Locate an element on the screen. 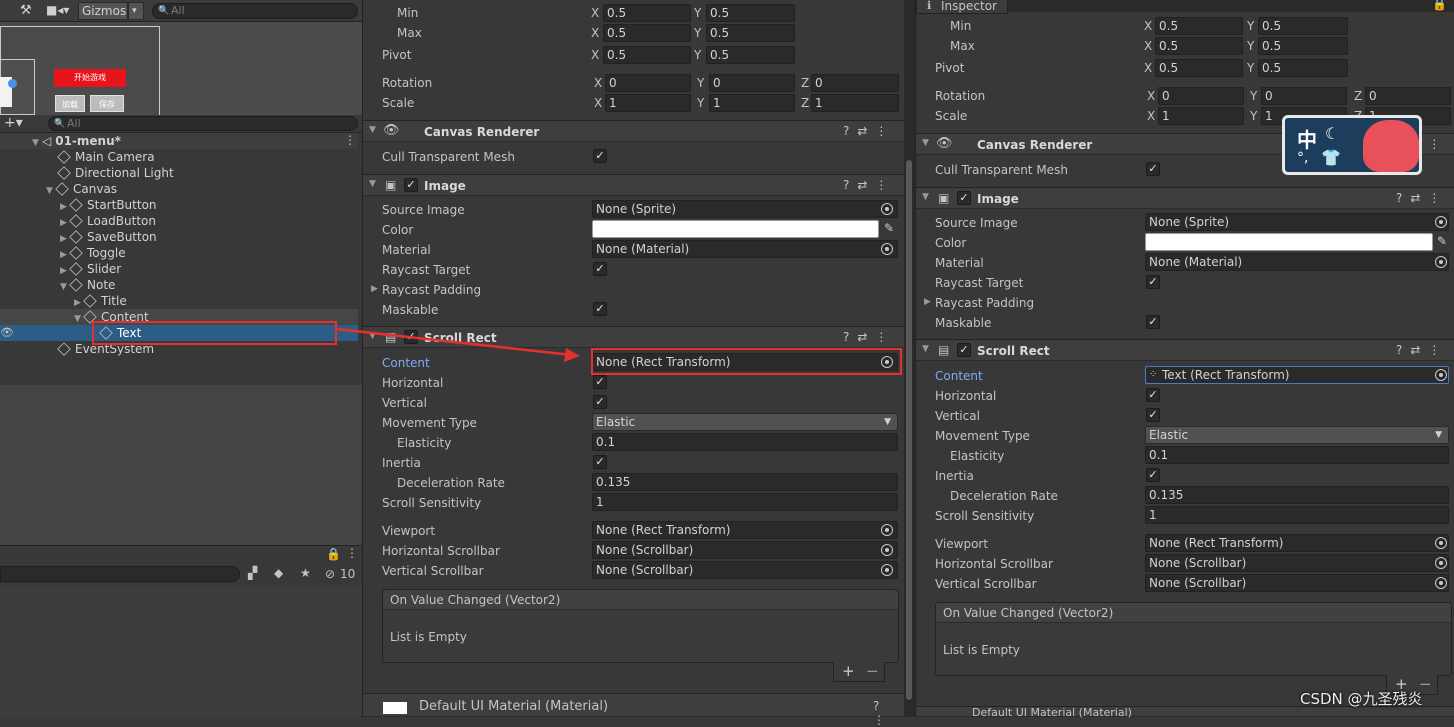  filter-label-icon: ◆ is located at coordinates (278, 573).